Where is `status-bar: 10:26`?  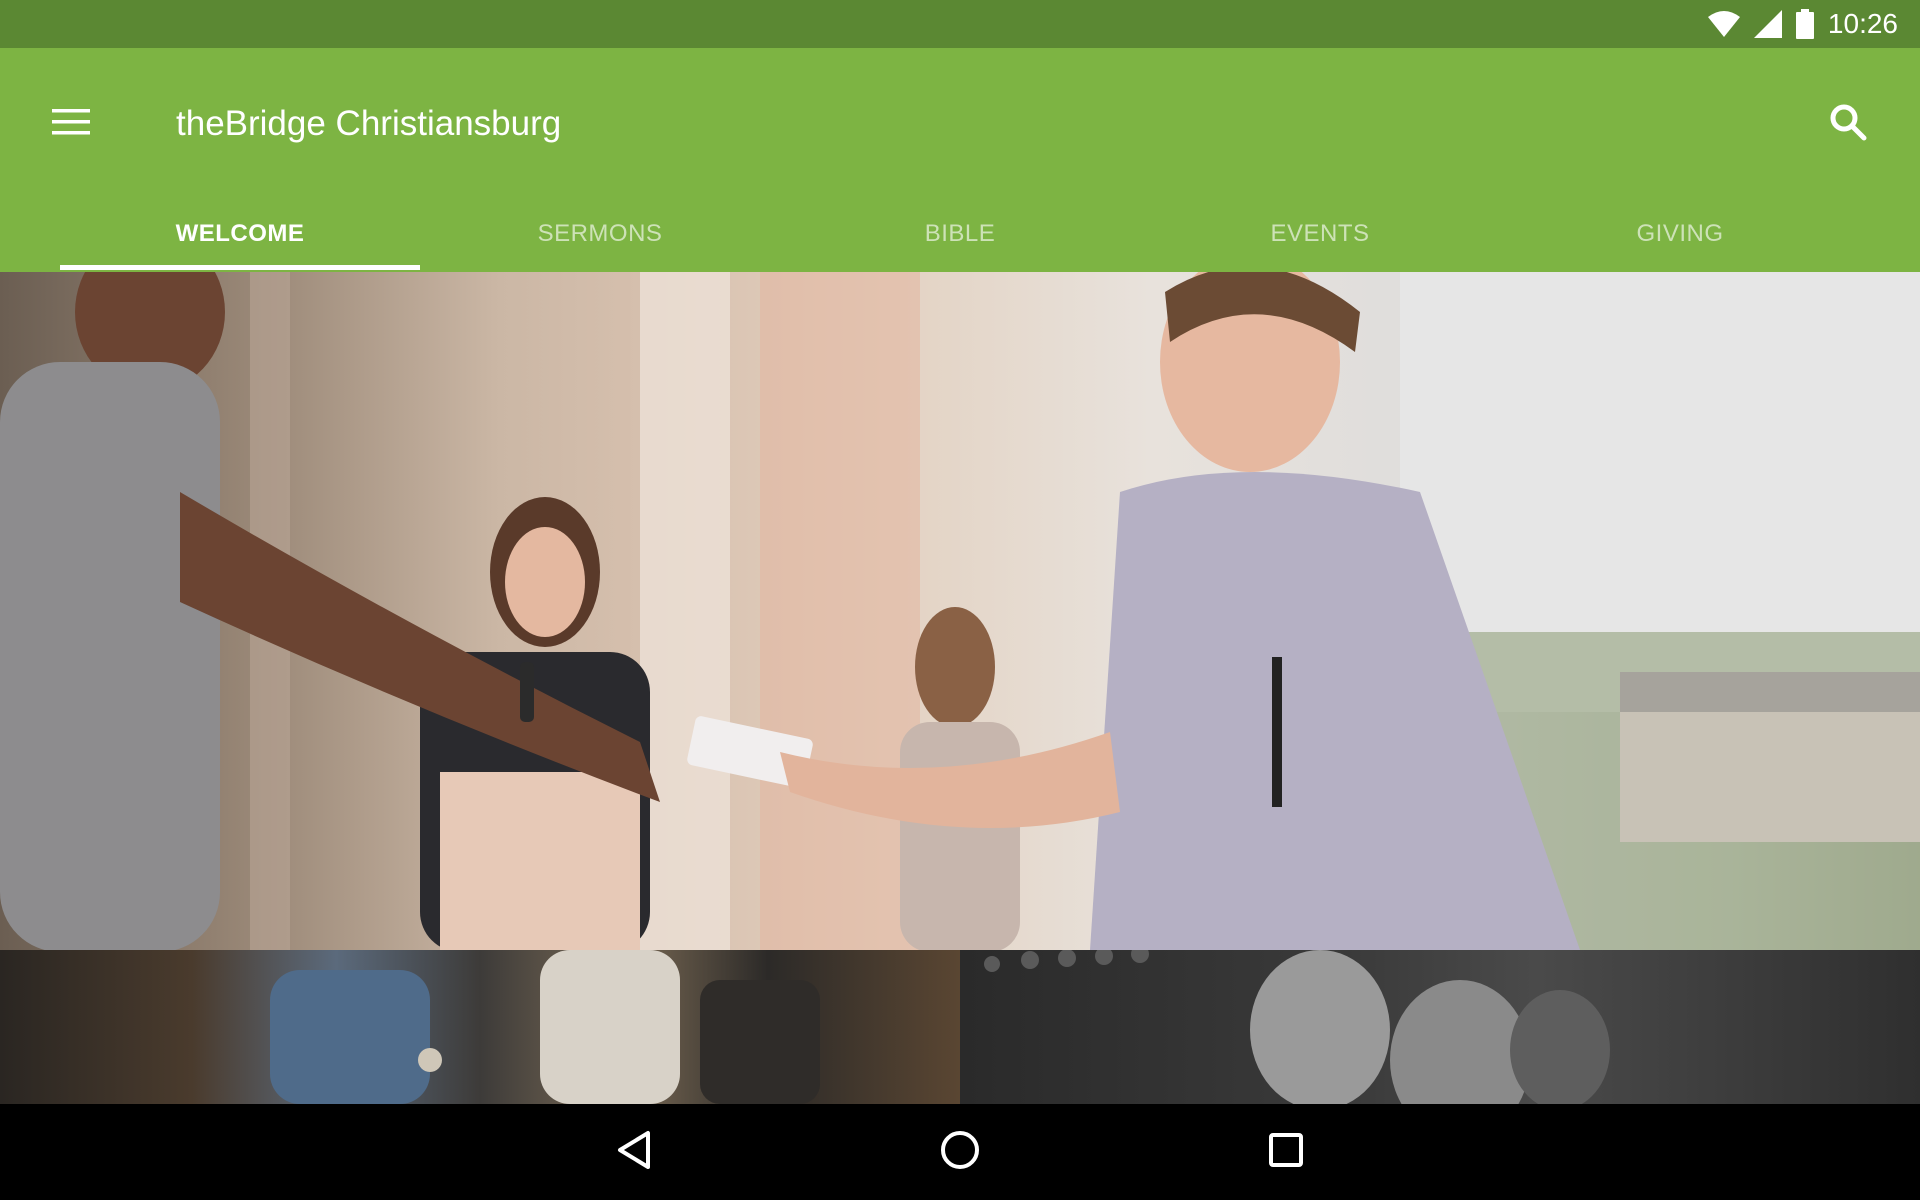
status-bar: 10:26 is located at coordinates (960, 24).